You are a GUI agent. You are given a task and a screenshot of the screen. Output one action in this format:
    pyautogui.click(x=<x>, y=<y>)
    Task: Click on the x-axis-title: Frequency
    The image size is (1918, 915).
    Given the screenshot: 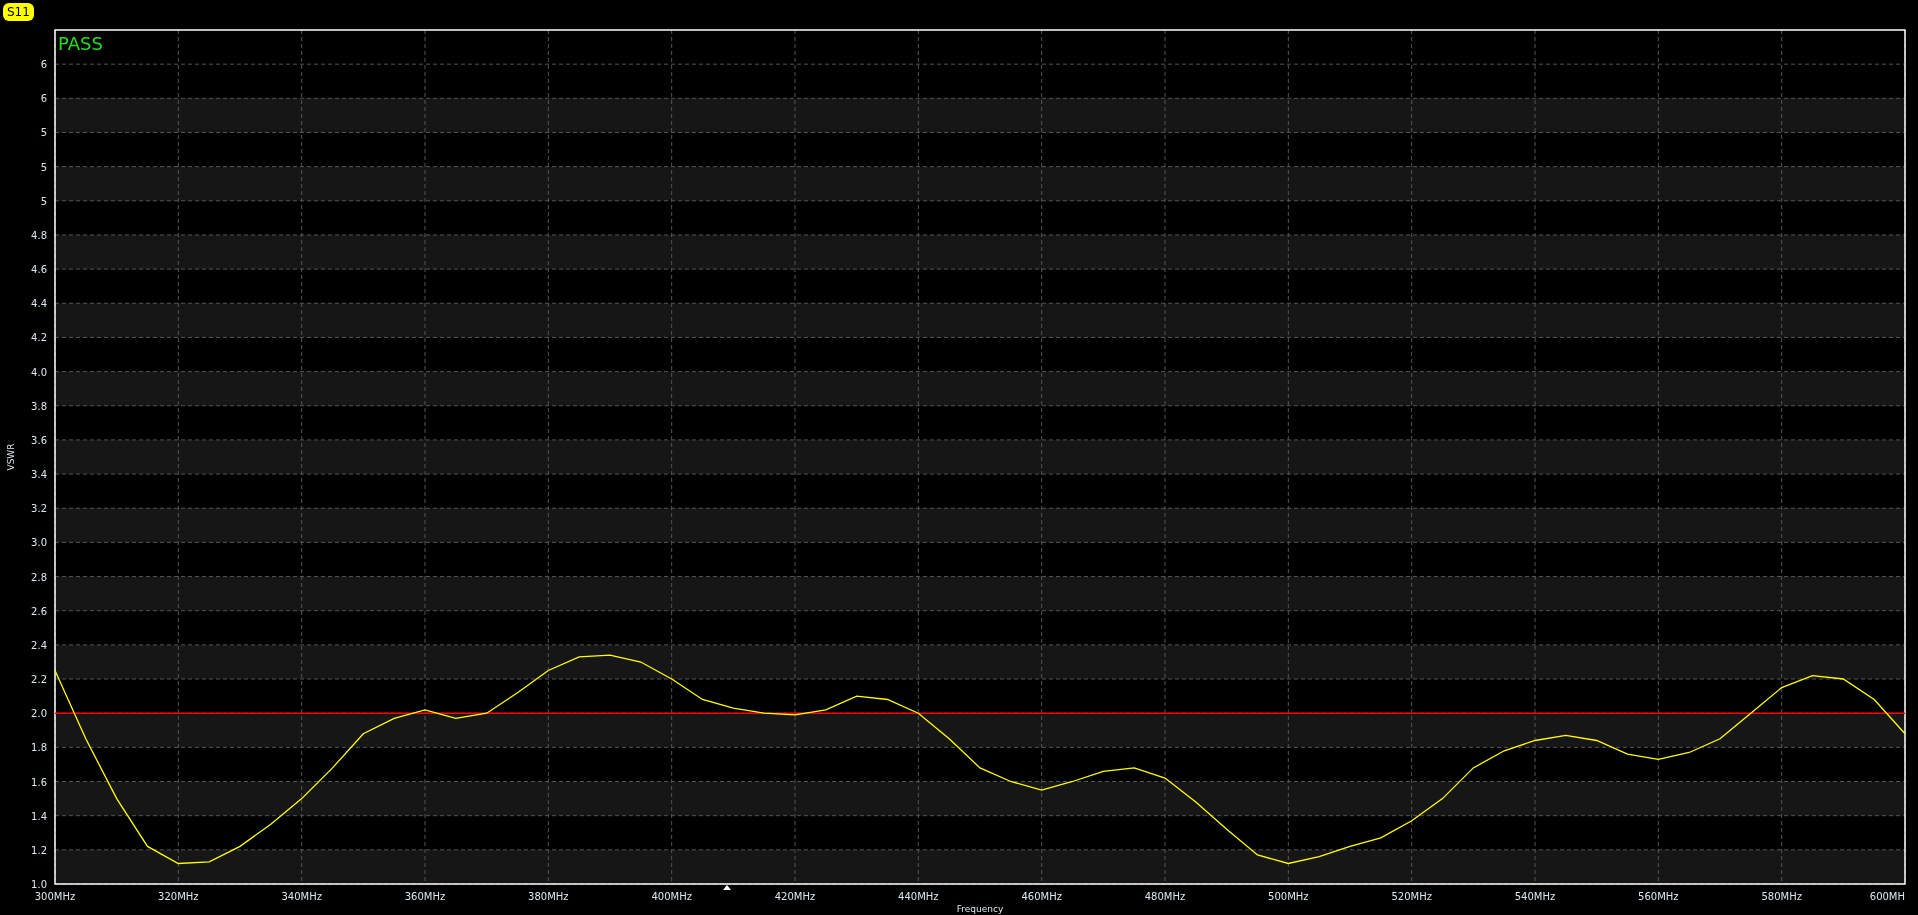 What is the action you would take?
    pyautogui.click(x=980, y=909)
    